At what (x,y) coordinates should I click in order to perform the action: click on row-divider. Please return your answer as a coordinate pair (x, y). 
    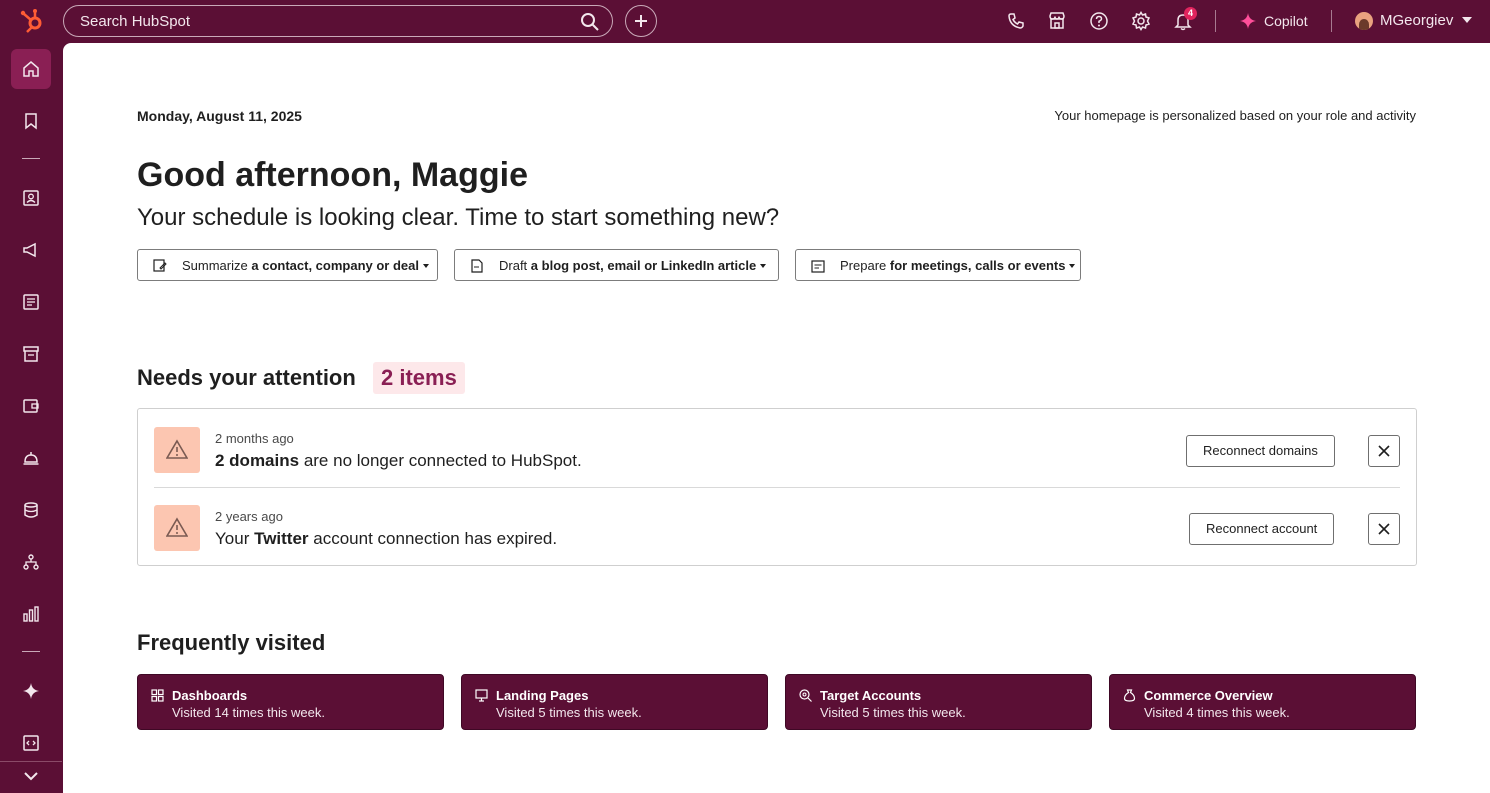
    Looking at the image, I should click on (777, 487).